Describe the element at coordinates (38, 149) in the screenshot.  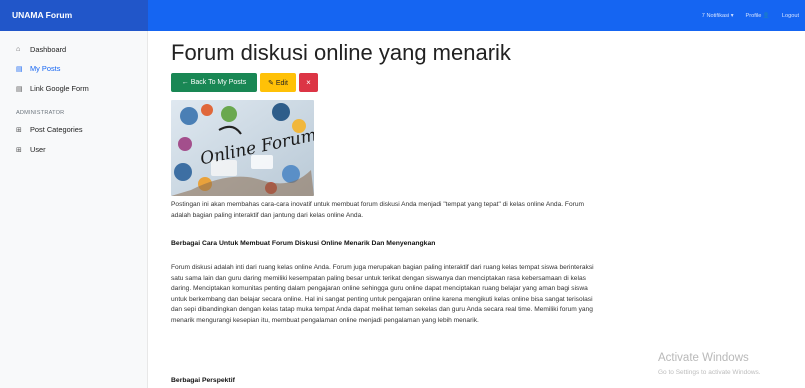
I see `sidebar-item-label: User` at that location.